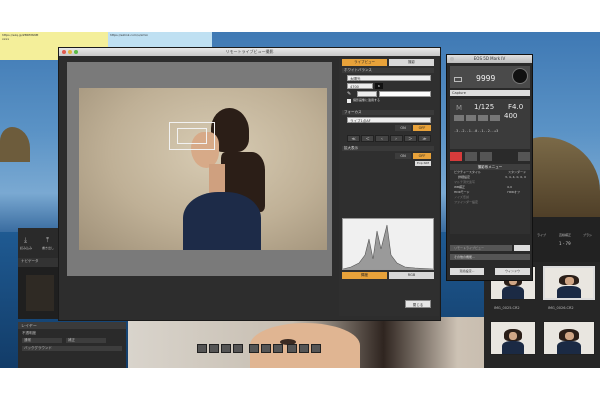 Image resolution: width=600 pixels, height=400 pixels. What do you see at coordinates (226, 348) in the screenshot?
I see `rotate-right-icon` at bounding box center [226, 348].